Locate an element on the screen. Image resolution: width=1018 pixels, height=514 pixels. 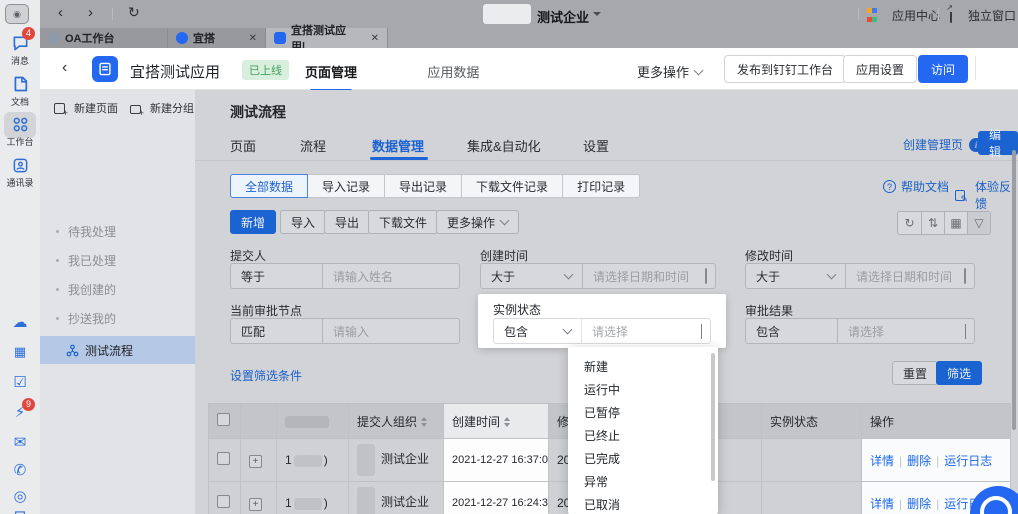
rail-item-workbench: 工作台 is located at coordinates (20, 131).